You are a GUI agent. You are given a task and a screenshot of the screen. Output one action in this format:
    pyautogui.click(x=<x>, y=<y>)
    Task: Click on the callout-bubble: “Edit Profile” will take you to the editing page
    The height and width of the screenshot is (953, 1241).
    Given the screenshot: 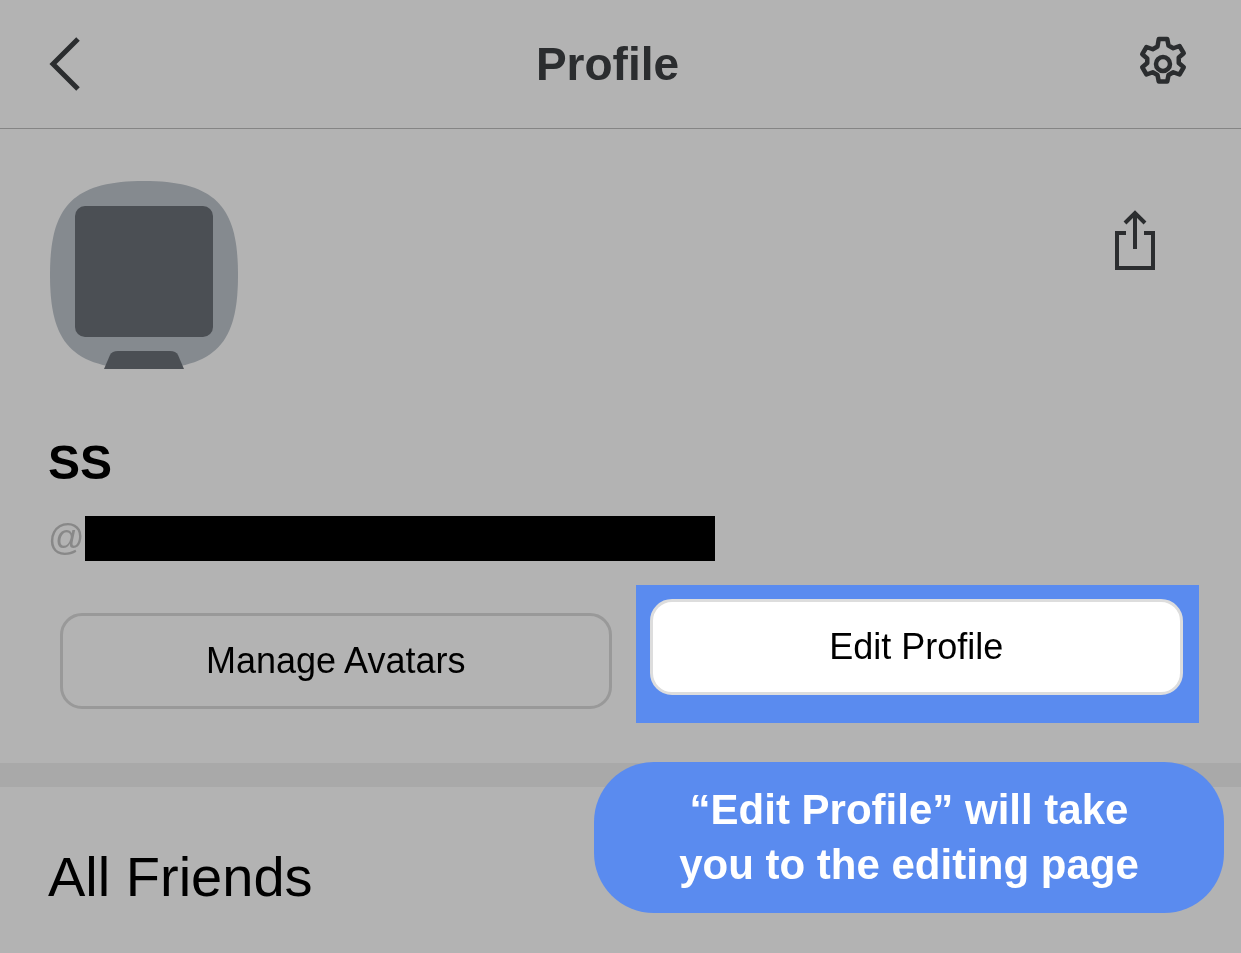 What is the action you would take?
    pyautogui.click(x=909, y=837)
    